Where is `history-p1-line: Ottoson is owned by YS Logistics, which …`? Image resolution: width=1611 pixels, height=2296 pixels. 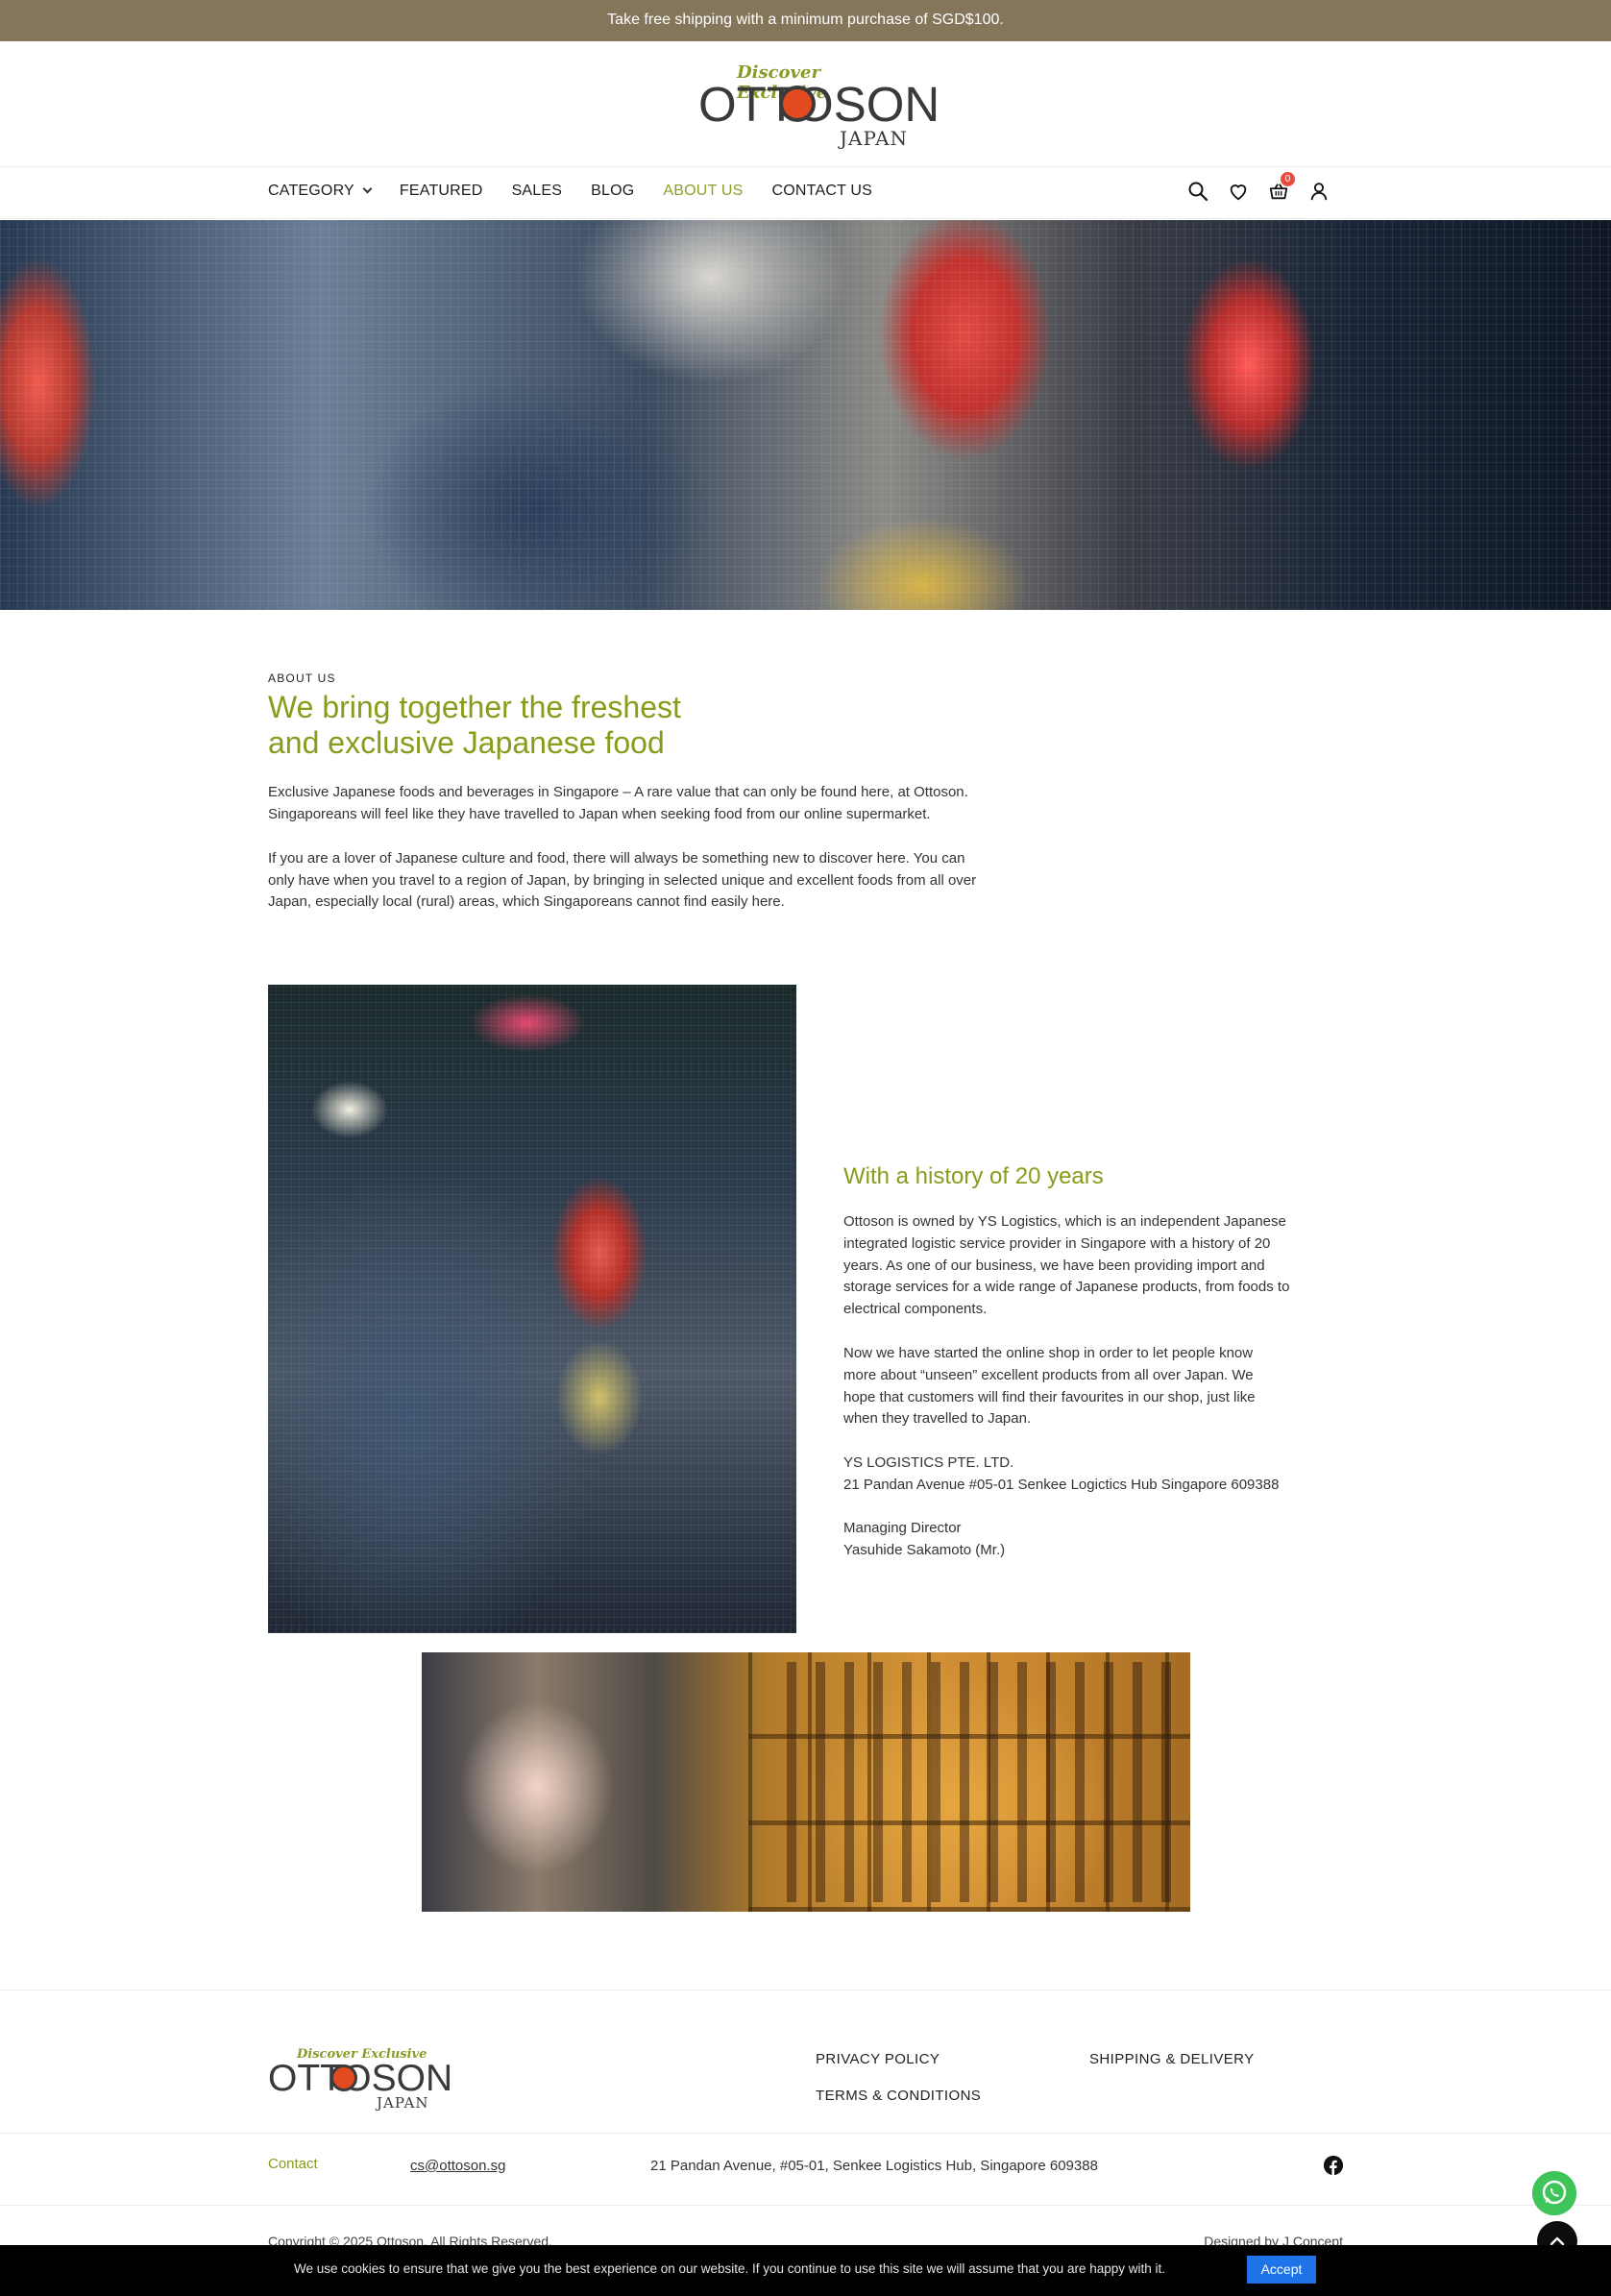
history-p1-line: Ottoson is owned by YS Logistics, which … is located at coordinates (1064, 1221).